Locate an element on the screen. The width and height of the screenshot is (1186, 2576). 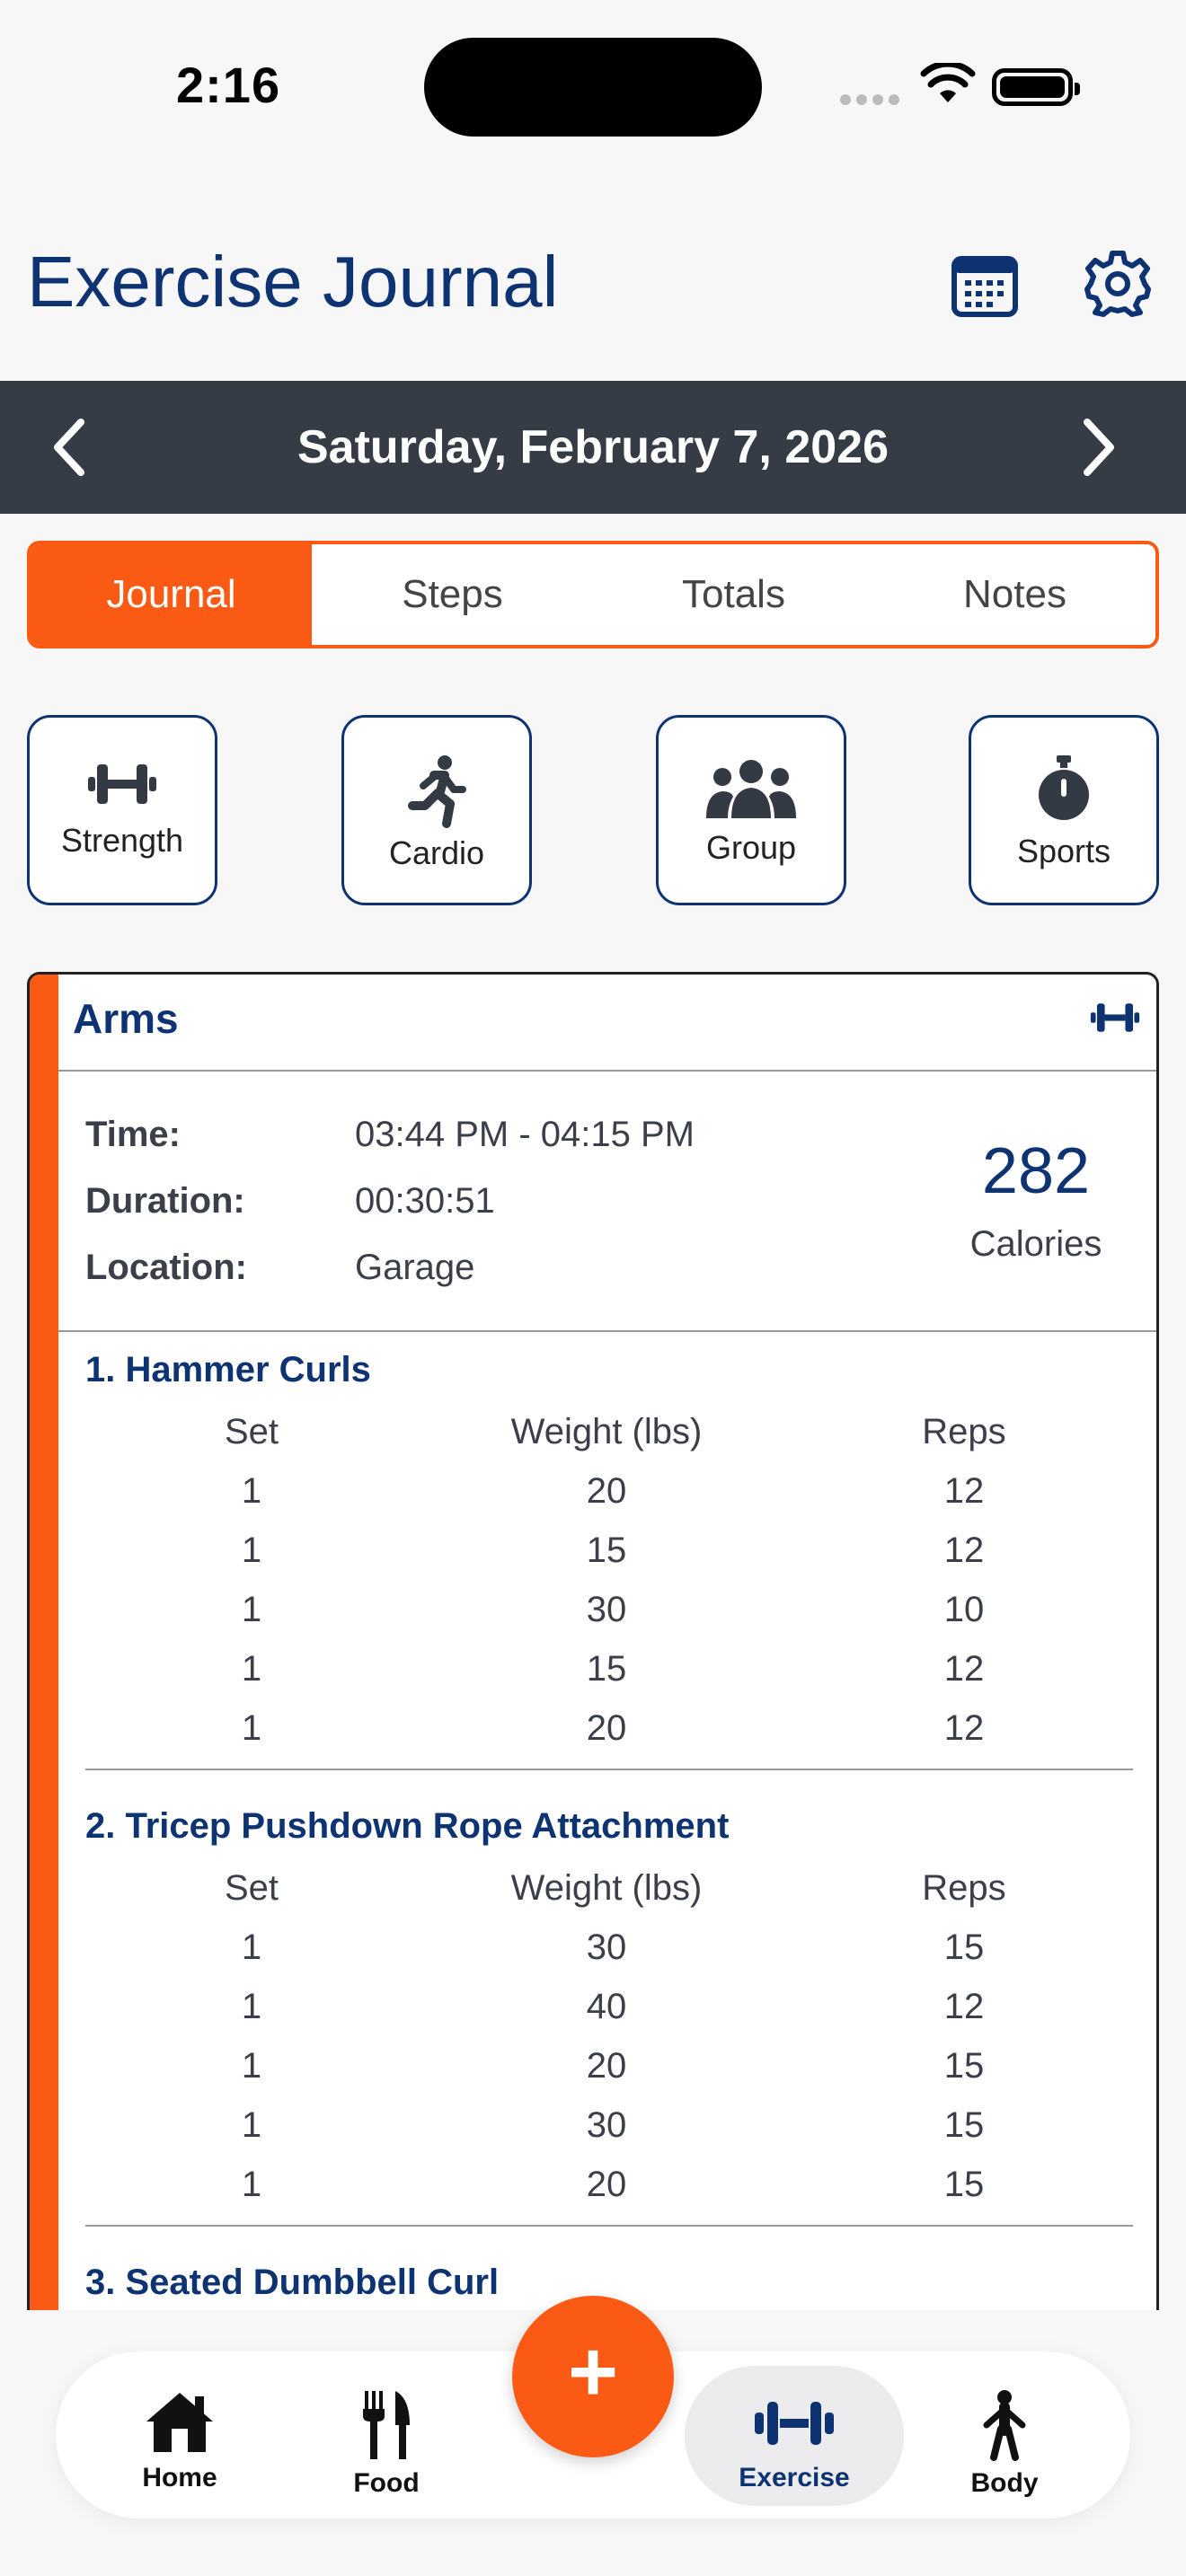
dynamic-island is located at coordinates (593, 87).